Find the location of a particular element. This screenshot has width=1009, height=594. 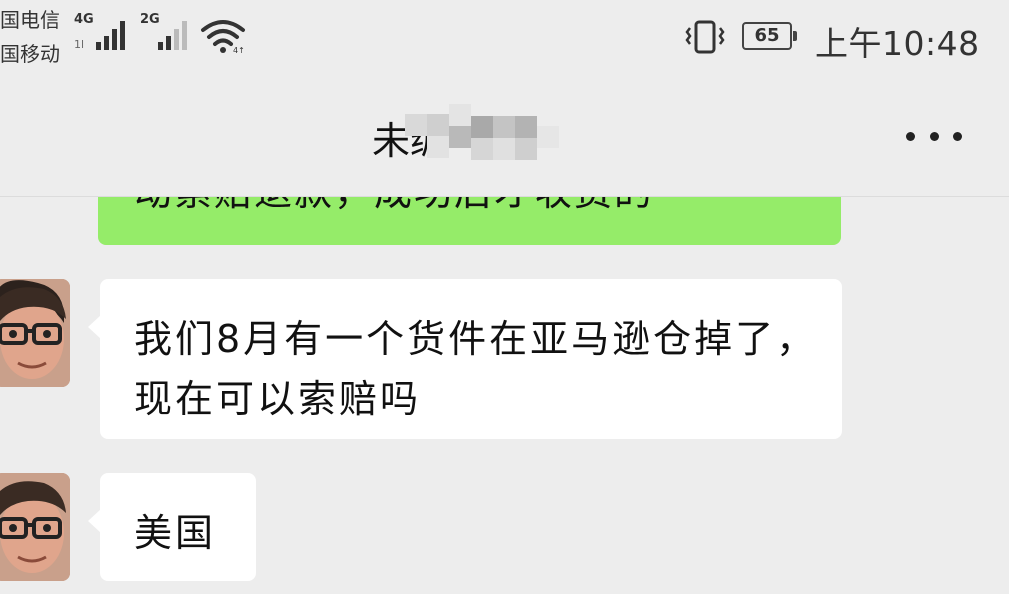

battery-icon: 65 is located at coordinates (769, 36).